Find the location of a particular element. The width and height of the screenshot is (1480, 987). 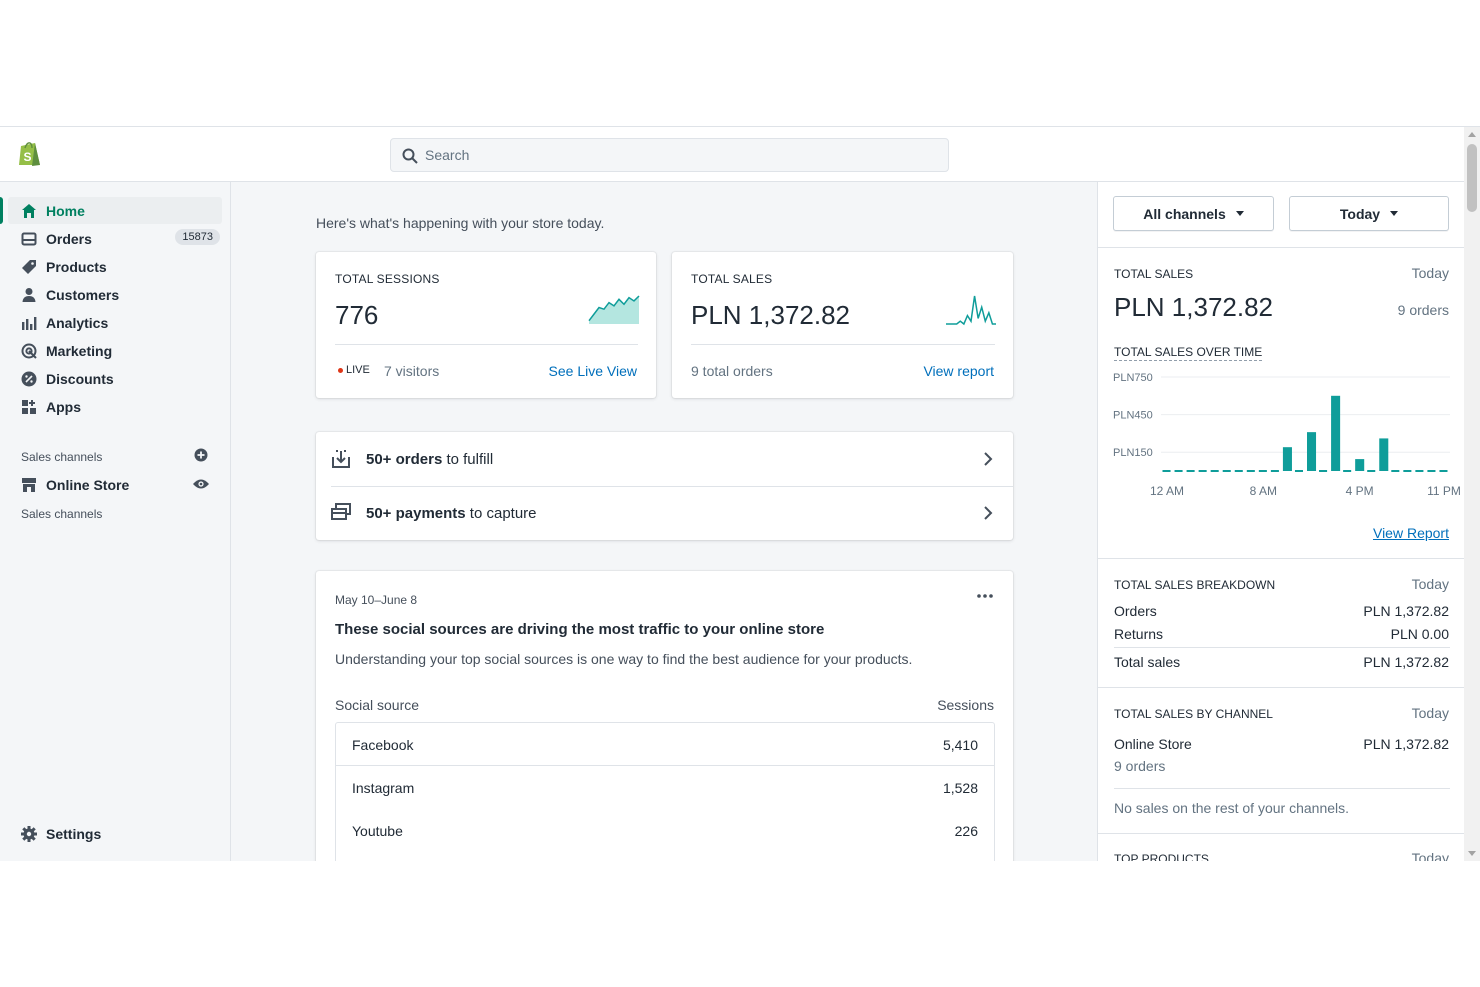

card-title: TOTAL SESSIONS is located at coordinates (387, 279).